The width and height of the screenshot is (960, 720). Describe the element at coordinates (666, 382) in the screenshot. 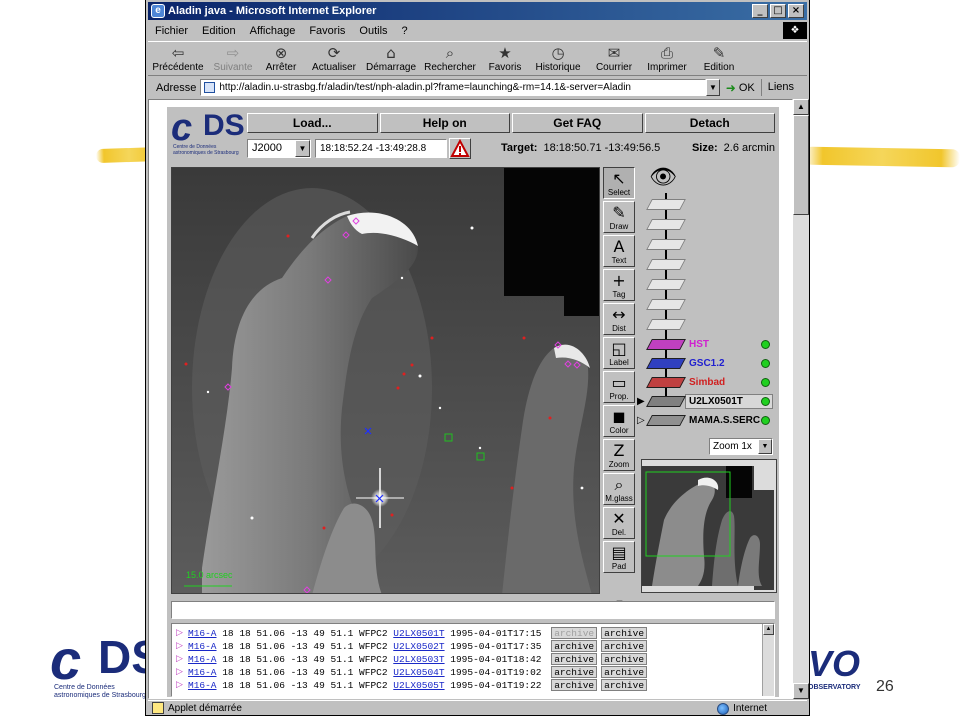

I see `plane-simbad` at that location.